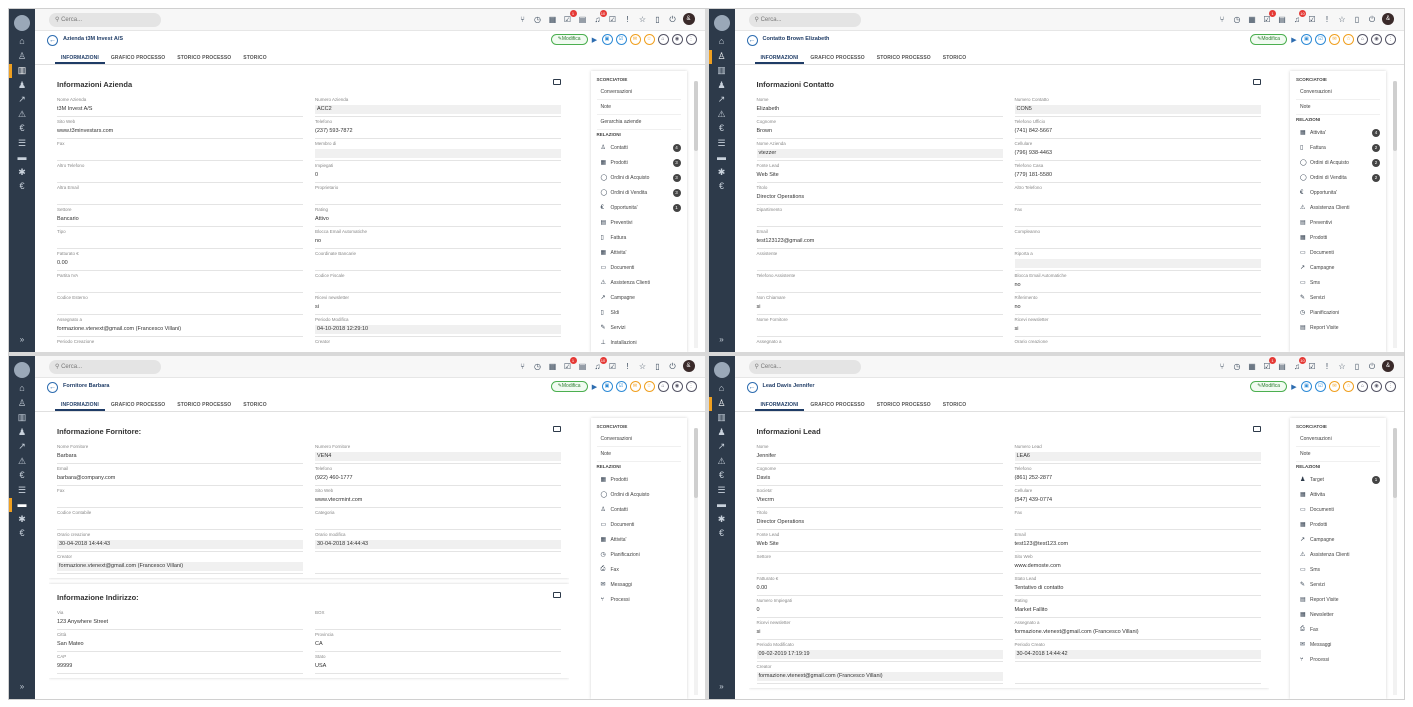  What do you see at coordinates (180, 541) in the screenshot?
I see `form-field: Orario creazione 30-04-2018 14:44:43` at bounding box center [180, 541].